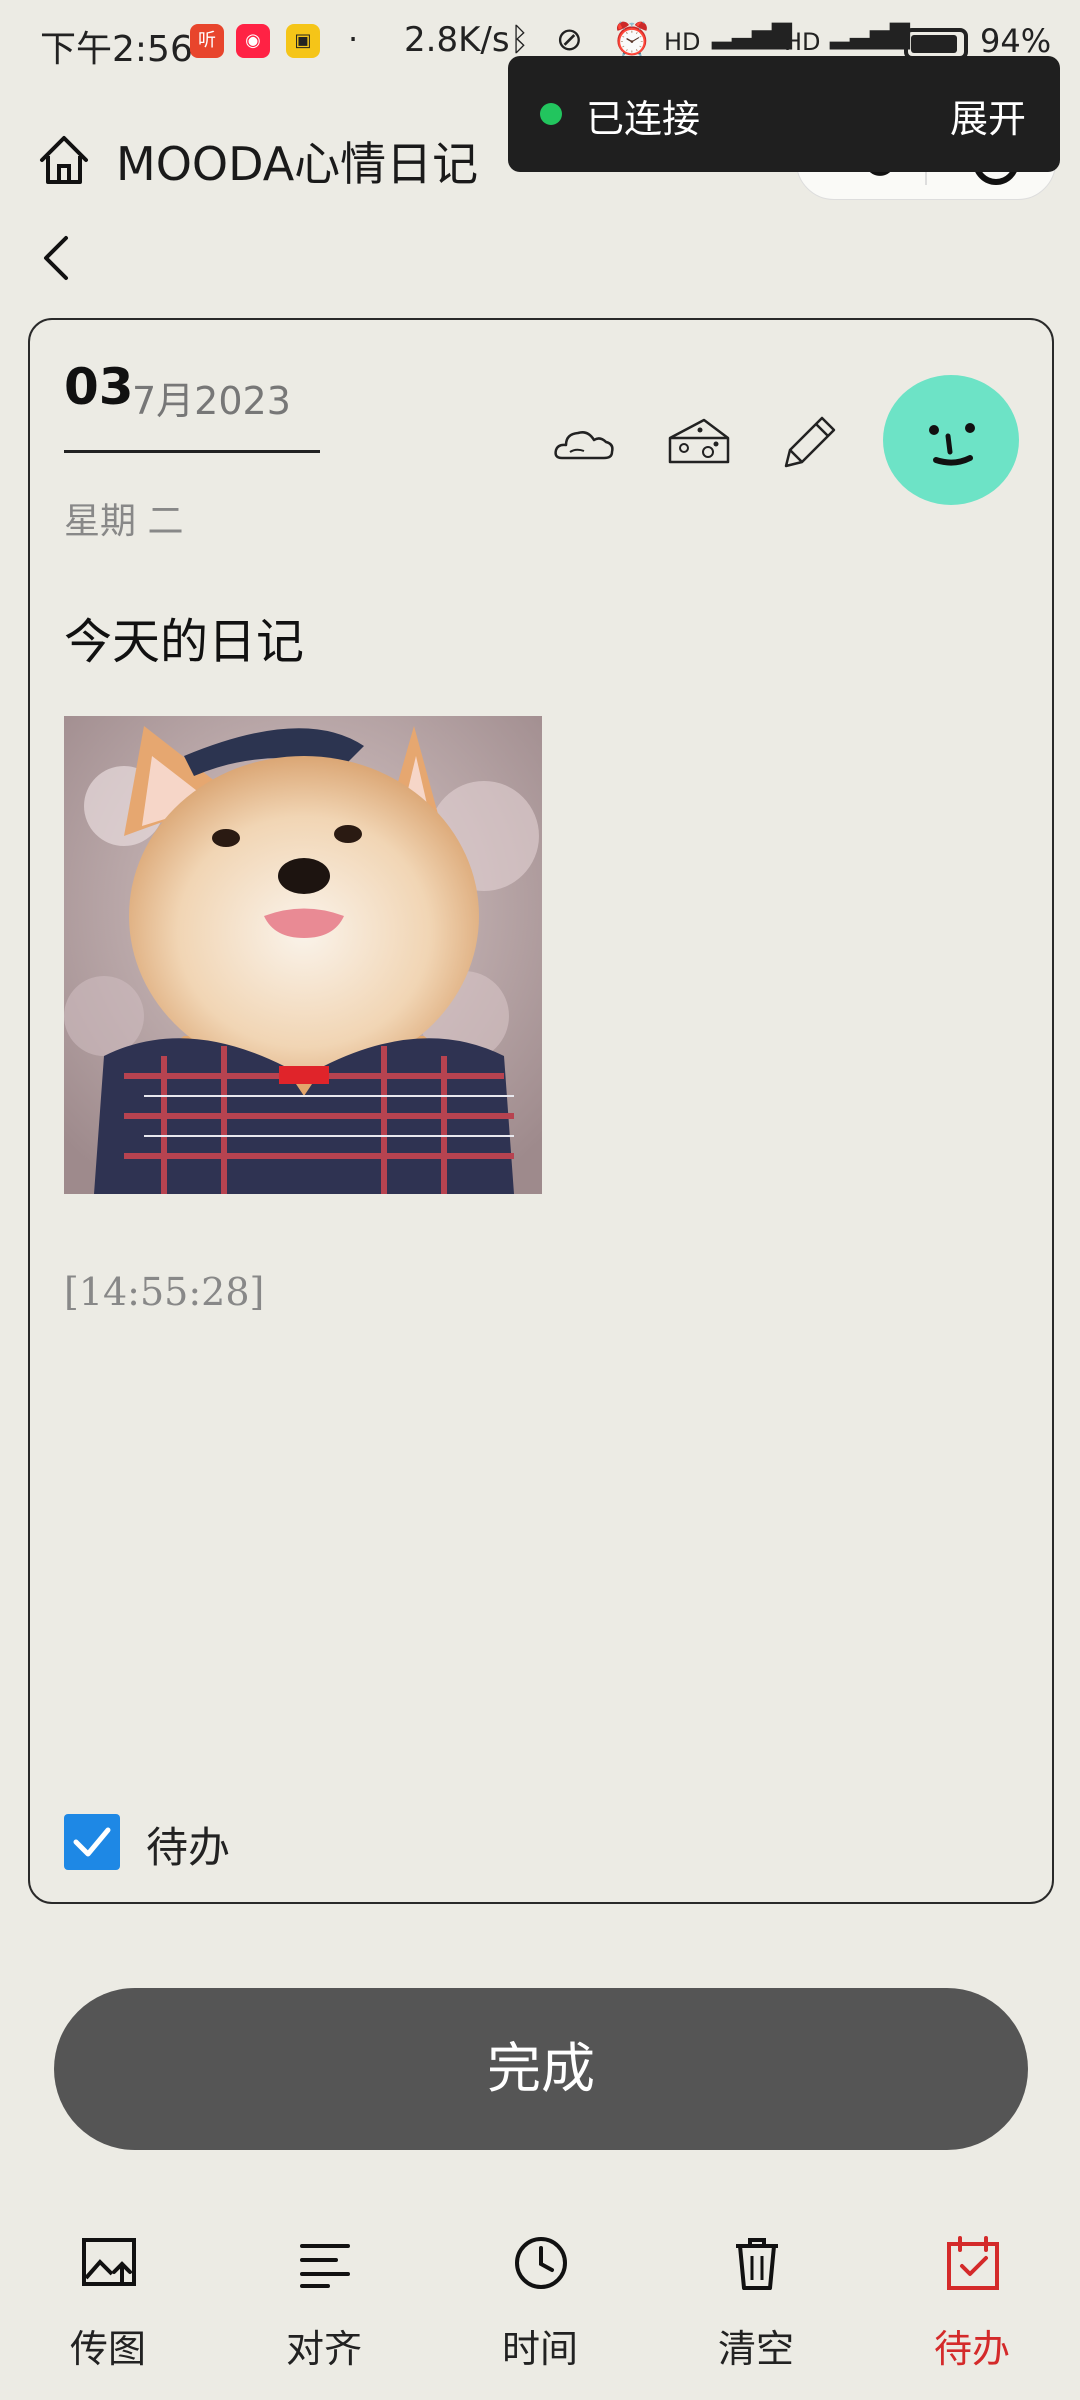  I want to click on toolbar-label: 传图, so click(107, 2349).